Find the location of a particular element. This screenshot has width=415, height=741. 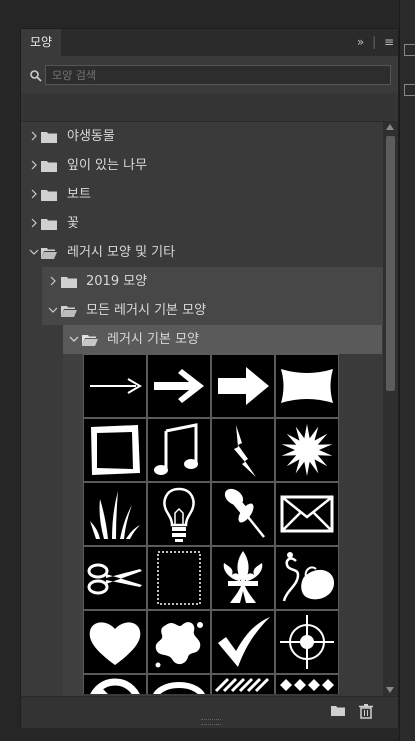

shape-scissors is located at coordinates (115, 578).